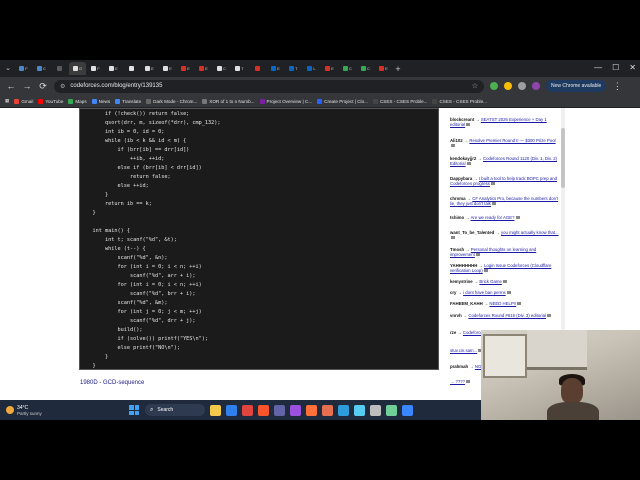 This screenshot has height=480, width=640. I want to click on sidebar-user: want_To_be_Talented, so click(472, 232).